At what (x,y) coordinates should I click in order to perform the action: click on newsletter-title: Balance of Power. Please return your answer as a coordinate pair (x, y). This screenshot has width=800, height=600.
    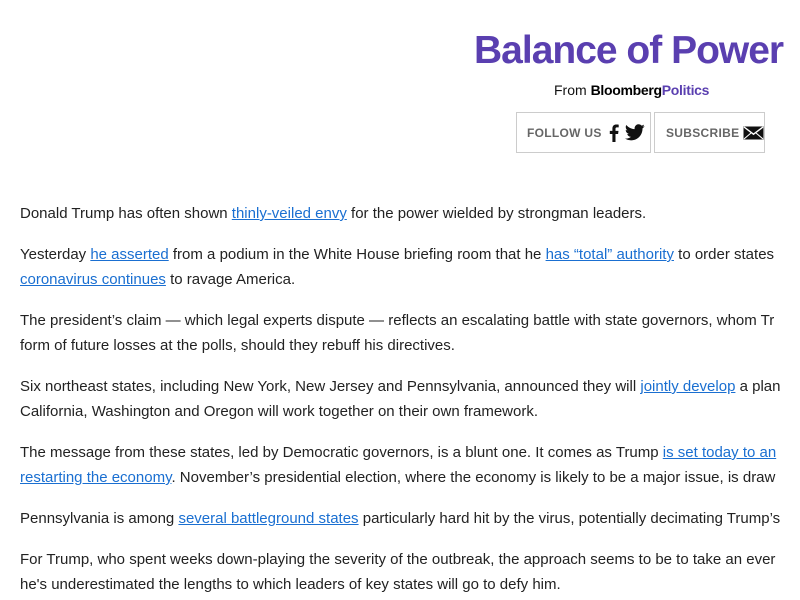
    Looking at the image, I should click on (629, 50).